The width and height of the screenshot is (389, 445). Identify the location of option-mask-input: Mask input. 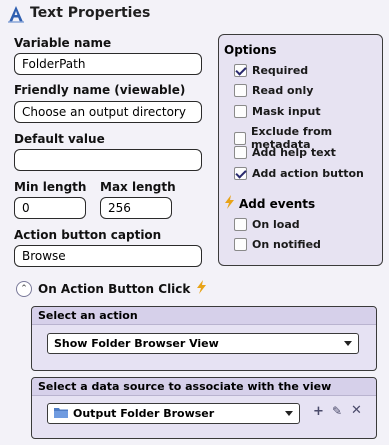
(277, 111).